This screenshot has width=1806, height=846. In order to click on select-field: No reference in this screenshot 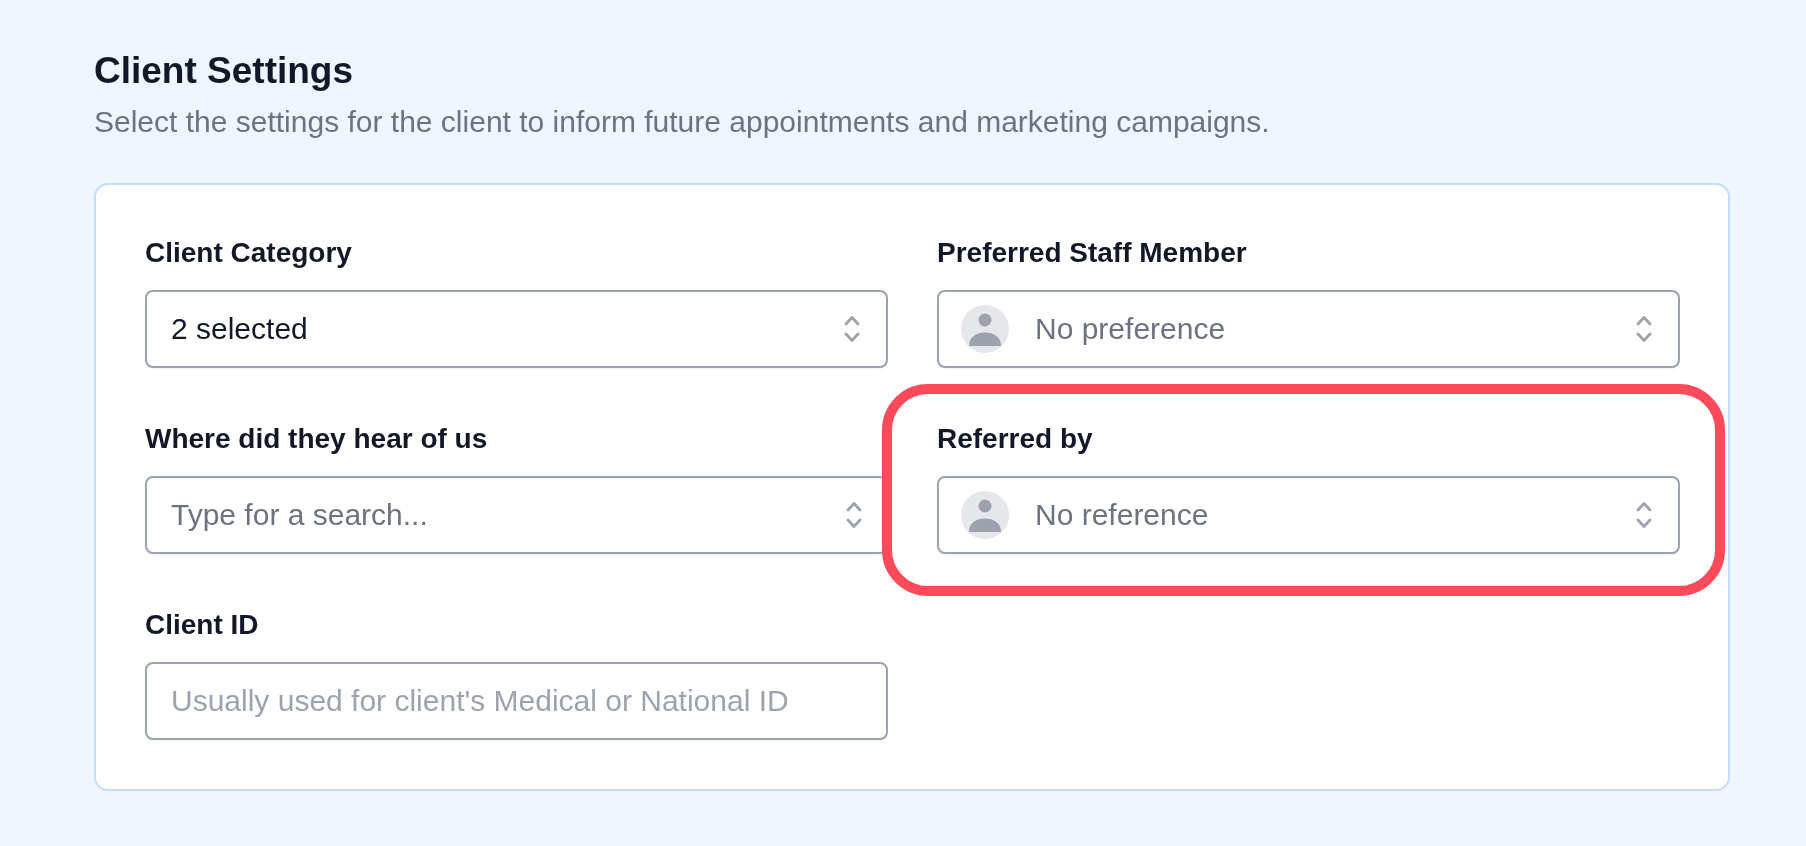, I will do `click(1308, 515)`.